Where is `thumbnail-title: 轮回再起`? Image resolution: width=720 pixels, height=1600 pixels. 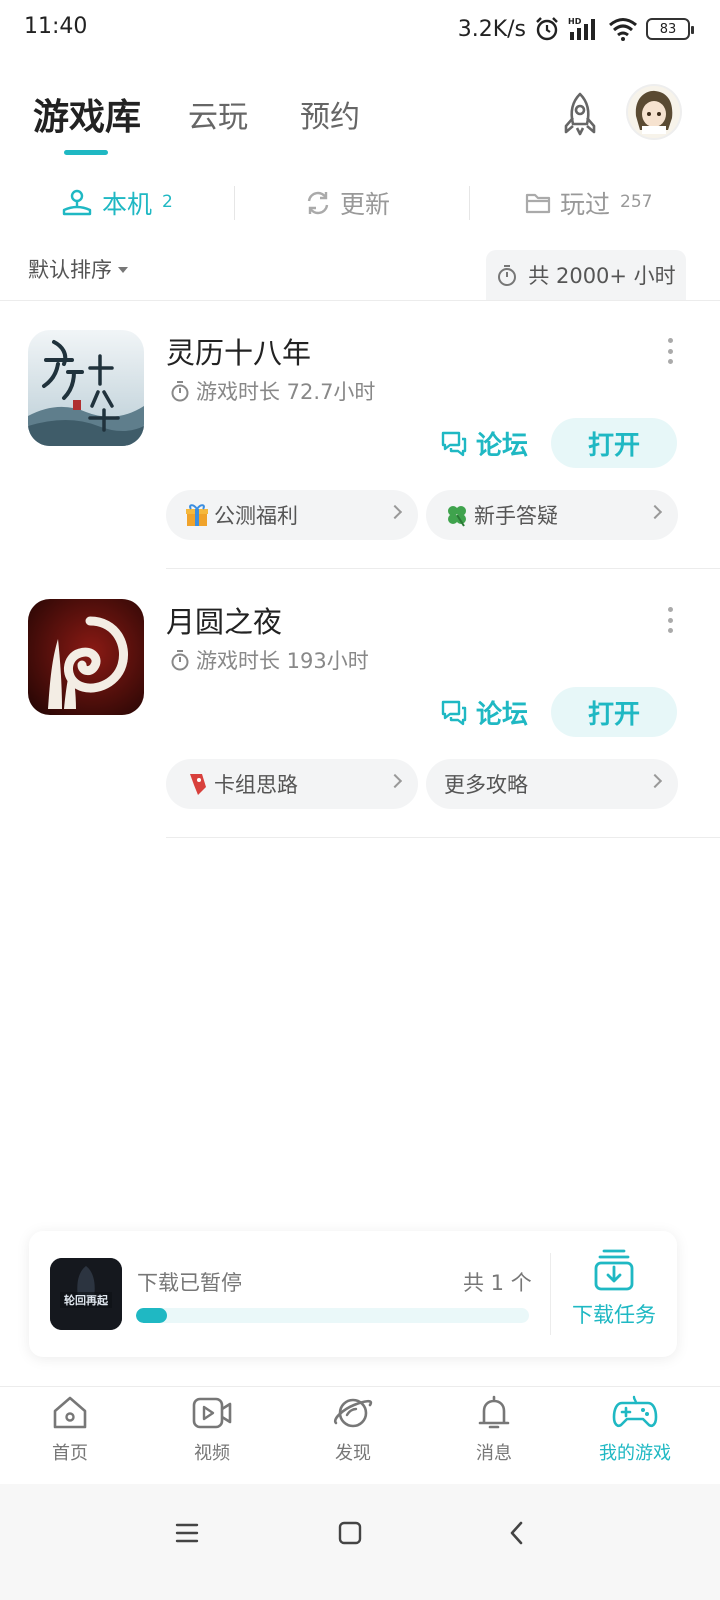 thumbnail-title: 轮回再起 is located at coordinates (86, 1300).